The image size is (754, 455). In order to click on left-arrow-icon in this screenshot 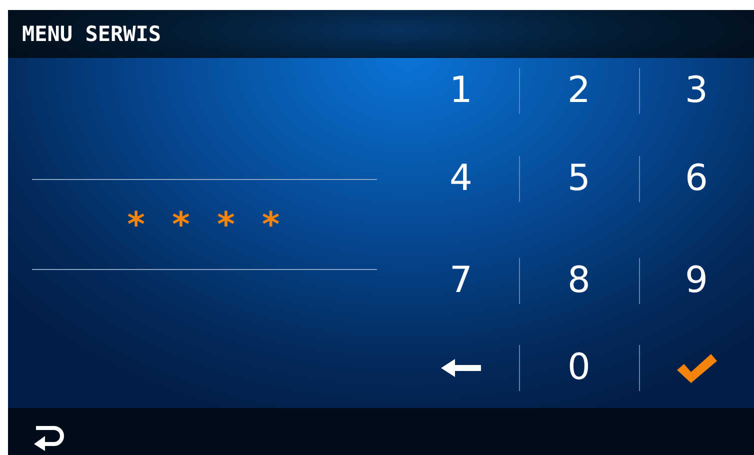, I will do `click(461, 368)`.